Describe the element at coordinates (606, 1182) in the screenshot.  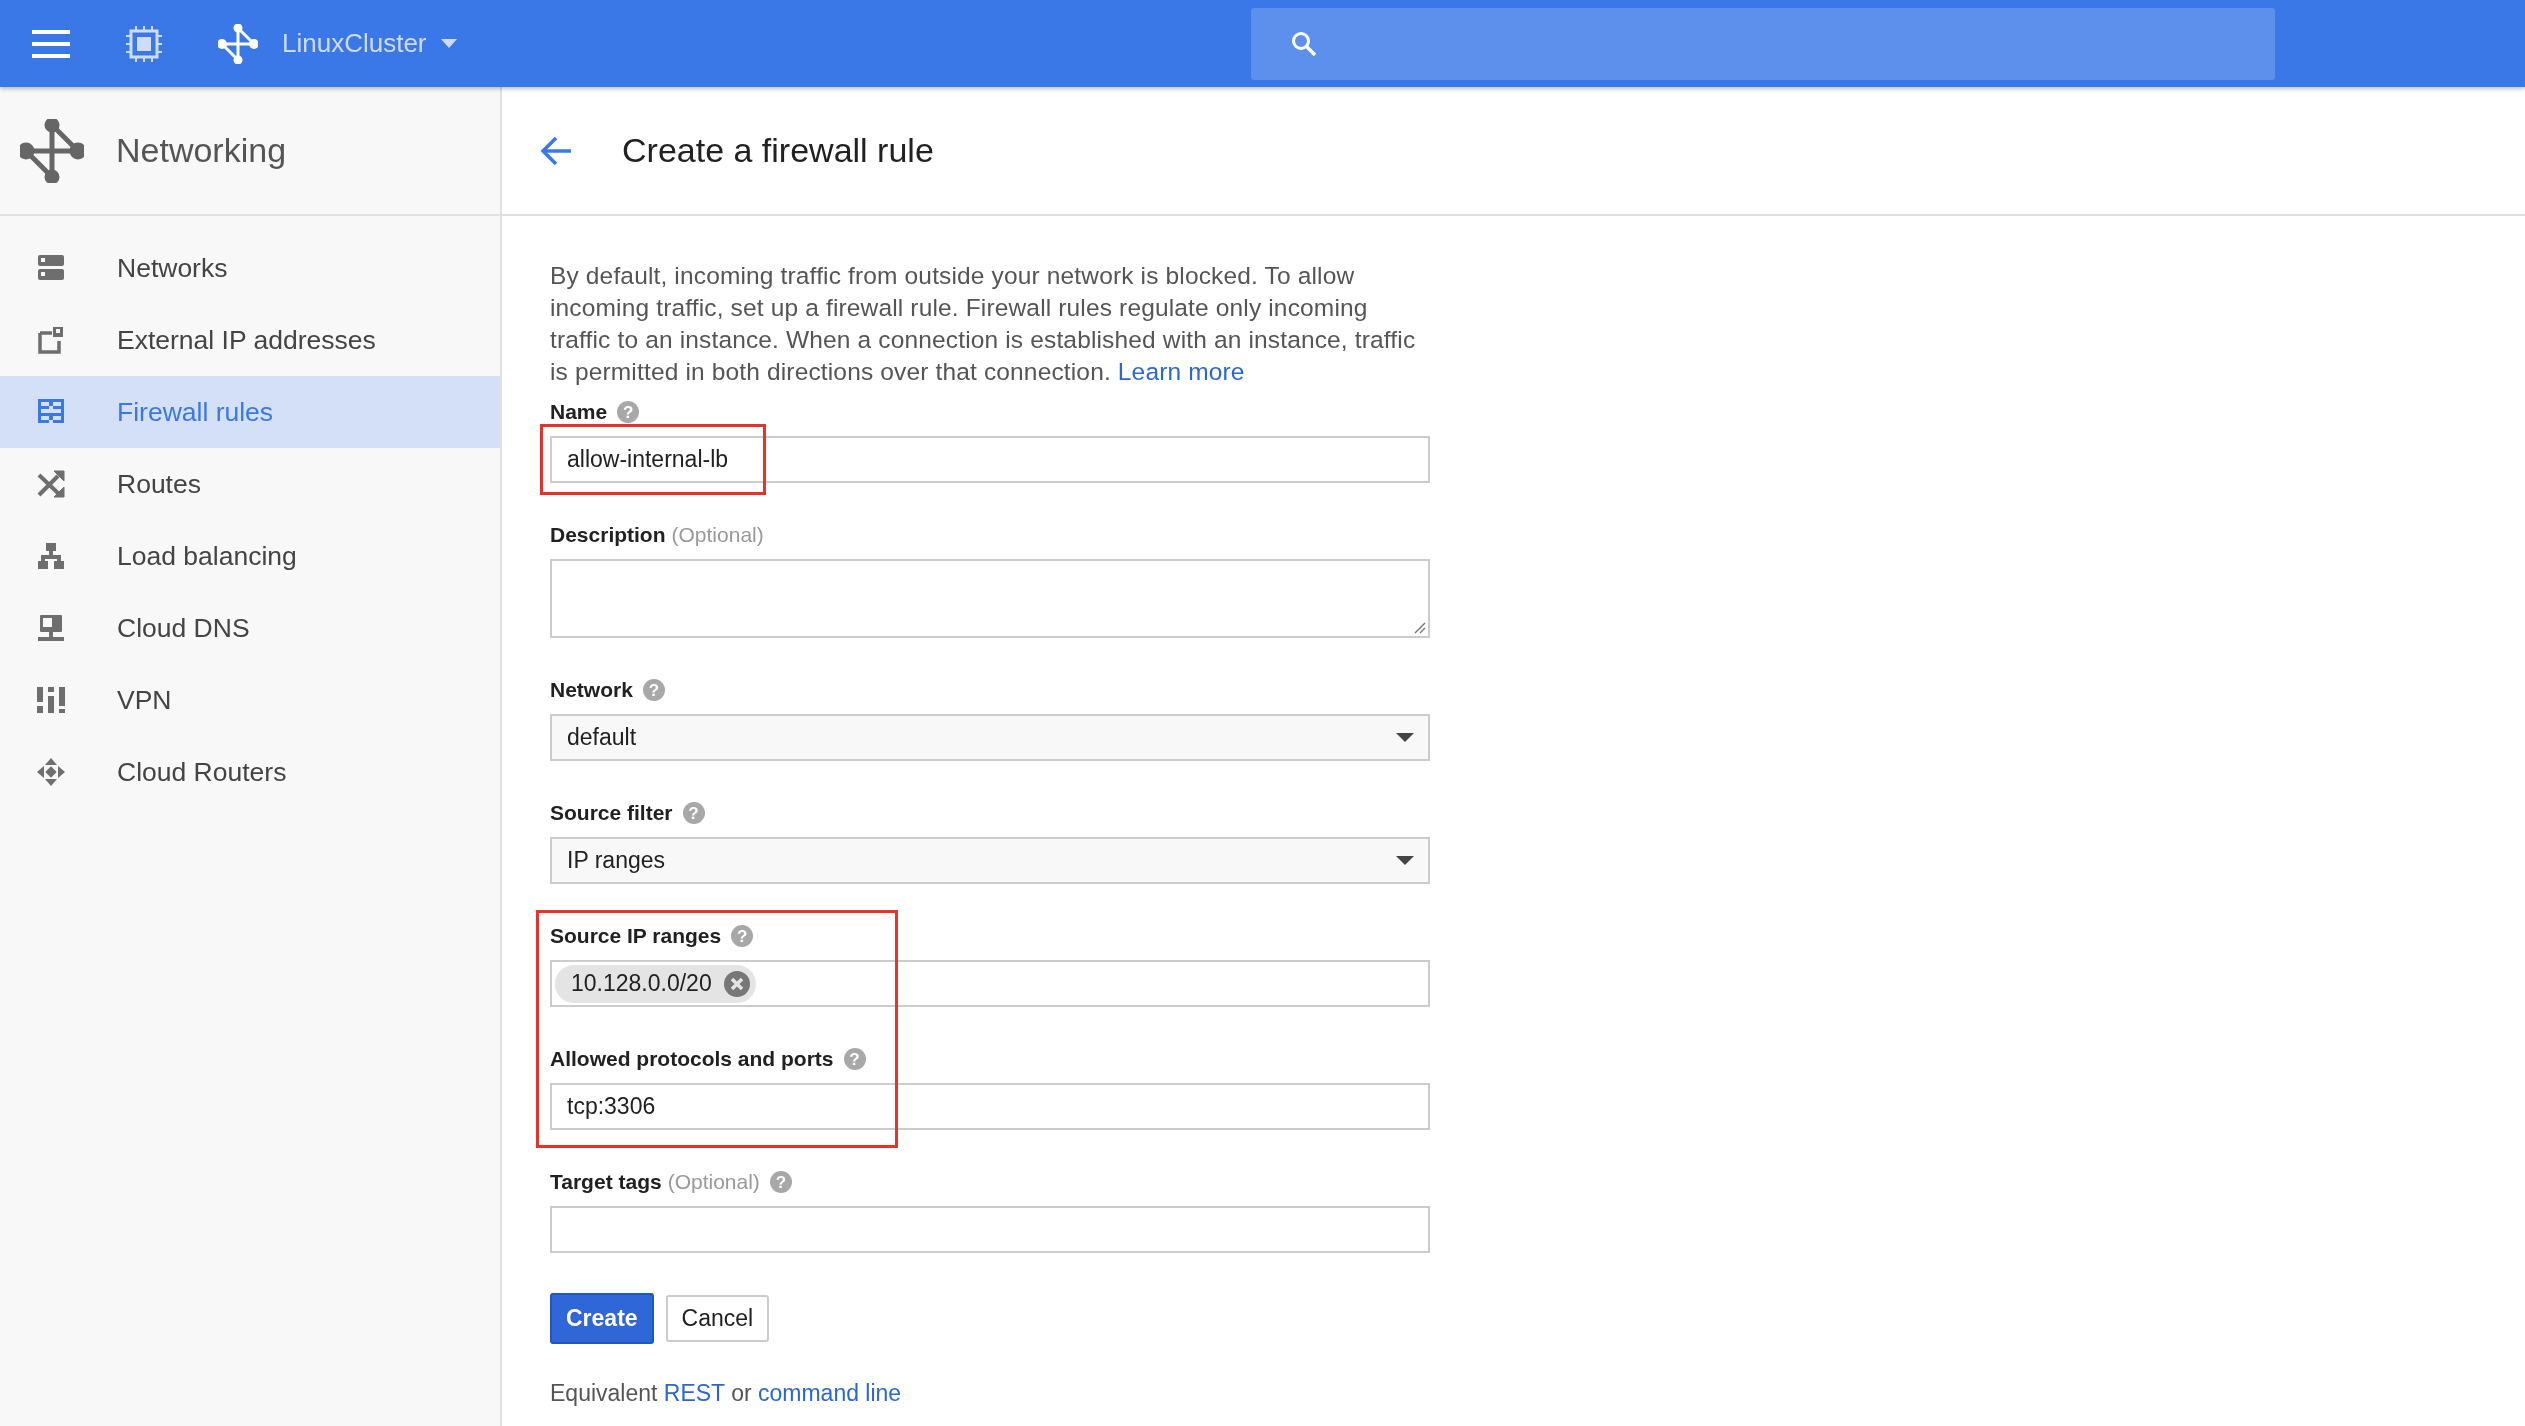
I see `field-label: Target tags` at that location.